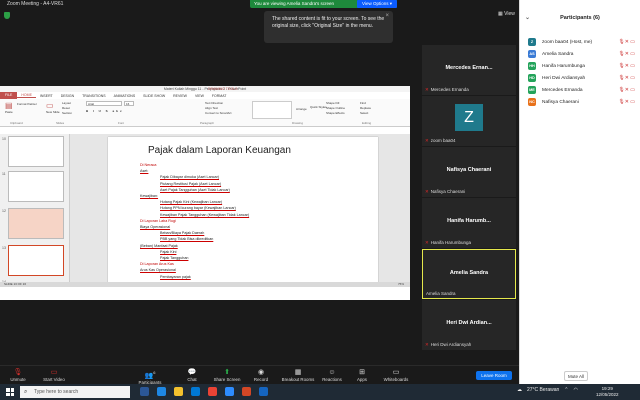  I want to click on zoom-app-icon, so click(229, 391).